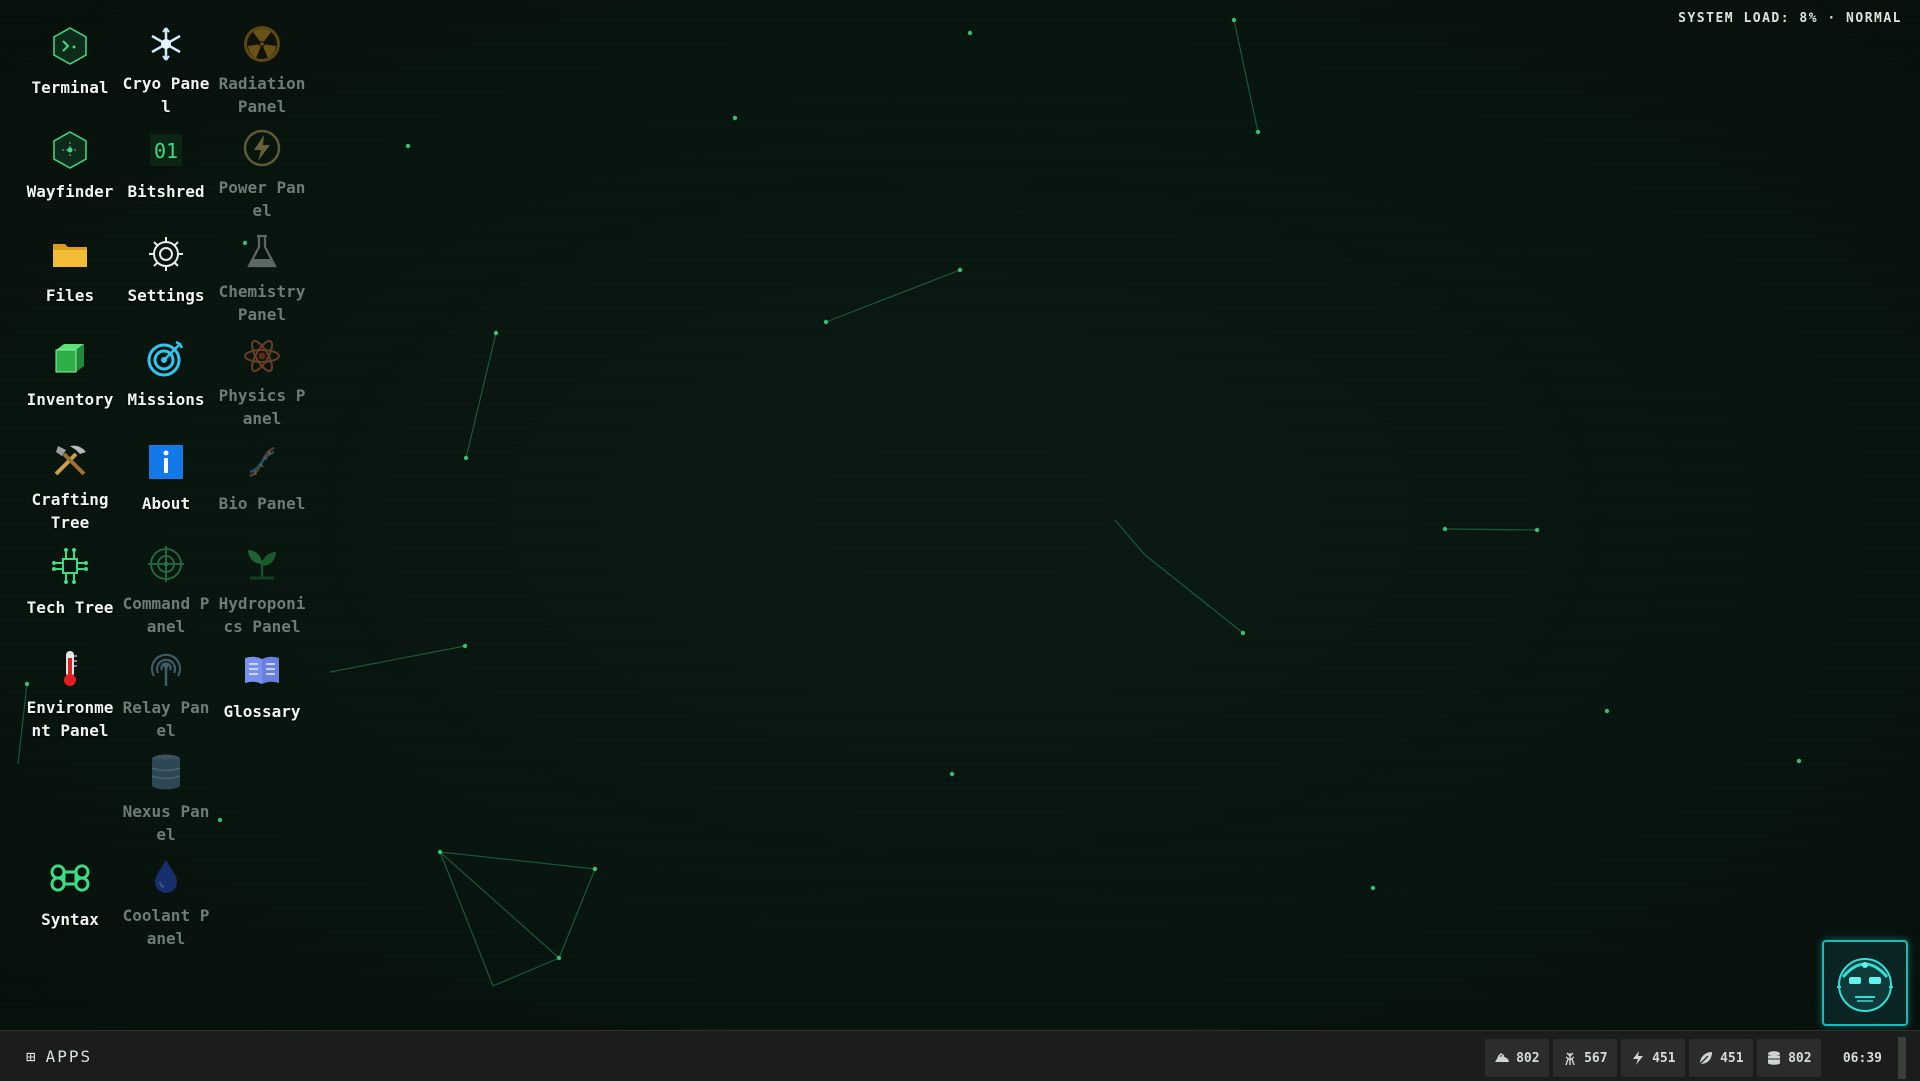 This screenshot has width=1920, height=1081. Describe the element at coordinates (1706, 1058) in the screenshot. I see `leaf-icon` at that location.